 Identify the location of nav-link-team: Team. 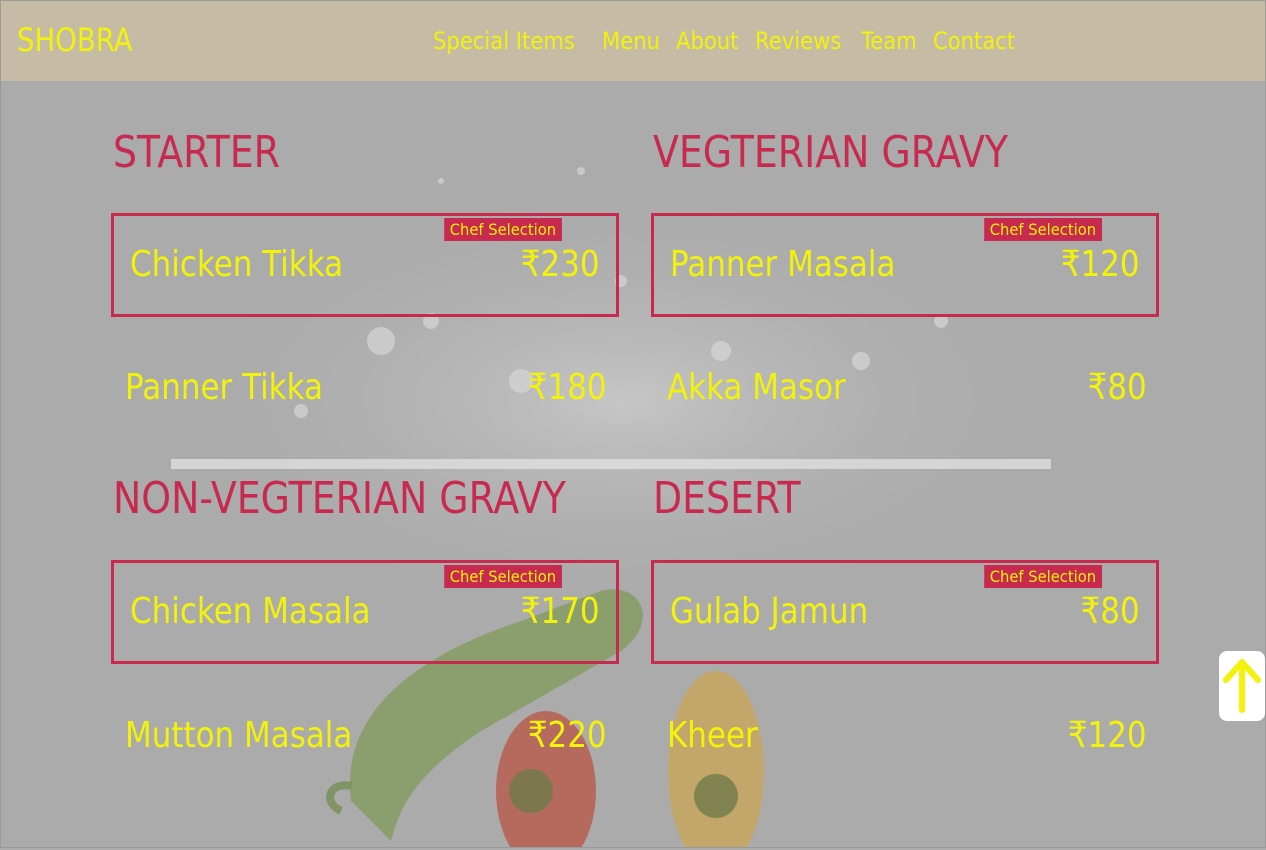
(889, 41).